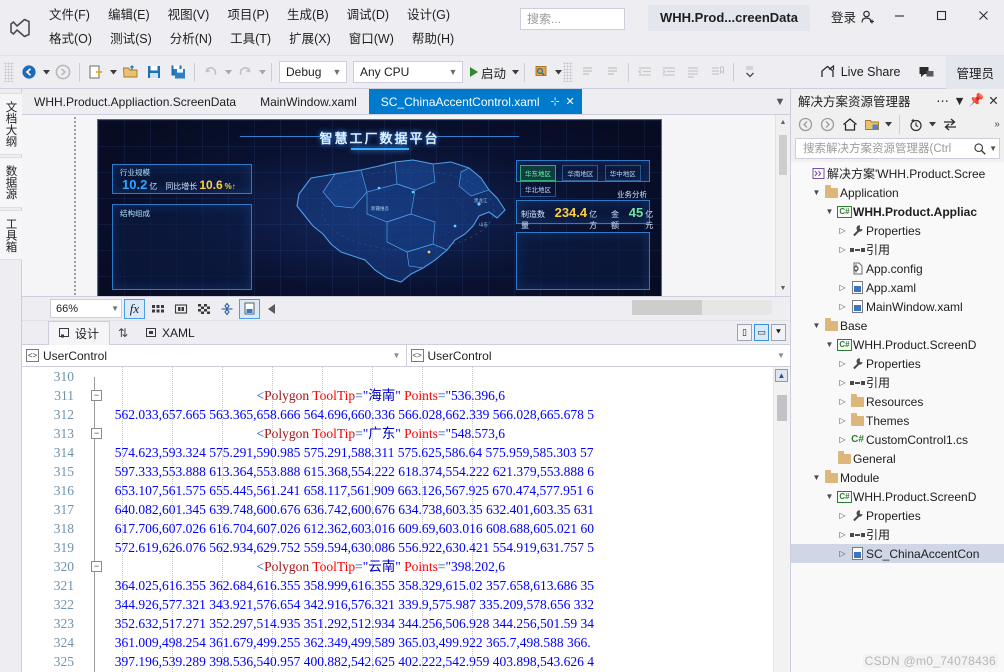  What do you see at coordinates (897, 553) in the screenshot?
I see `tree-item: ▷ SC_ChinaAccentCon` at bounding box center [897, 553].